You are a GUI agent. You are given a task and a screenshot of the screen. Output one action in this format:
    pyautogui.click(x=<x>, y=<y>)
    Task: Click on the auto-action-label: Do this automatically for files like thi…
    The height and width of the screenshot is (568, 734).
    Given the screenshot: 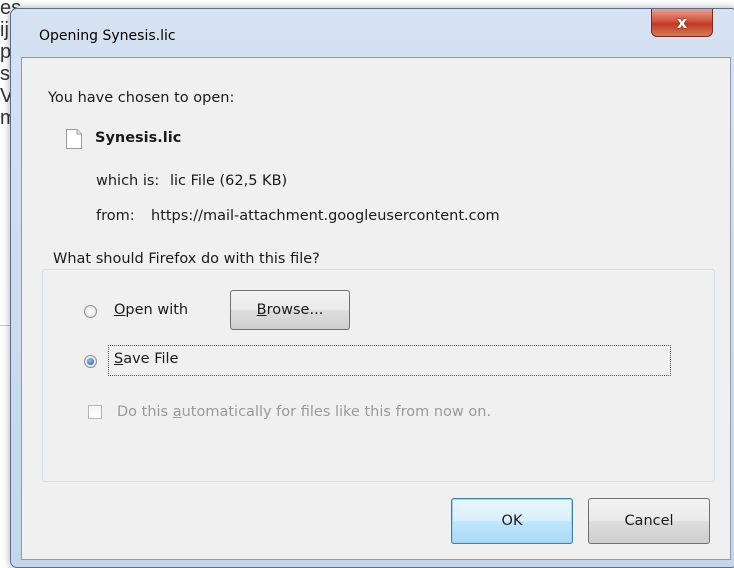 What is the action you would take?
    pyautogui.click(x=304, y=412)
    